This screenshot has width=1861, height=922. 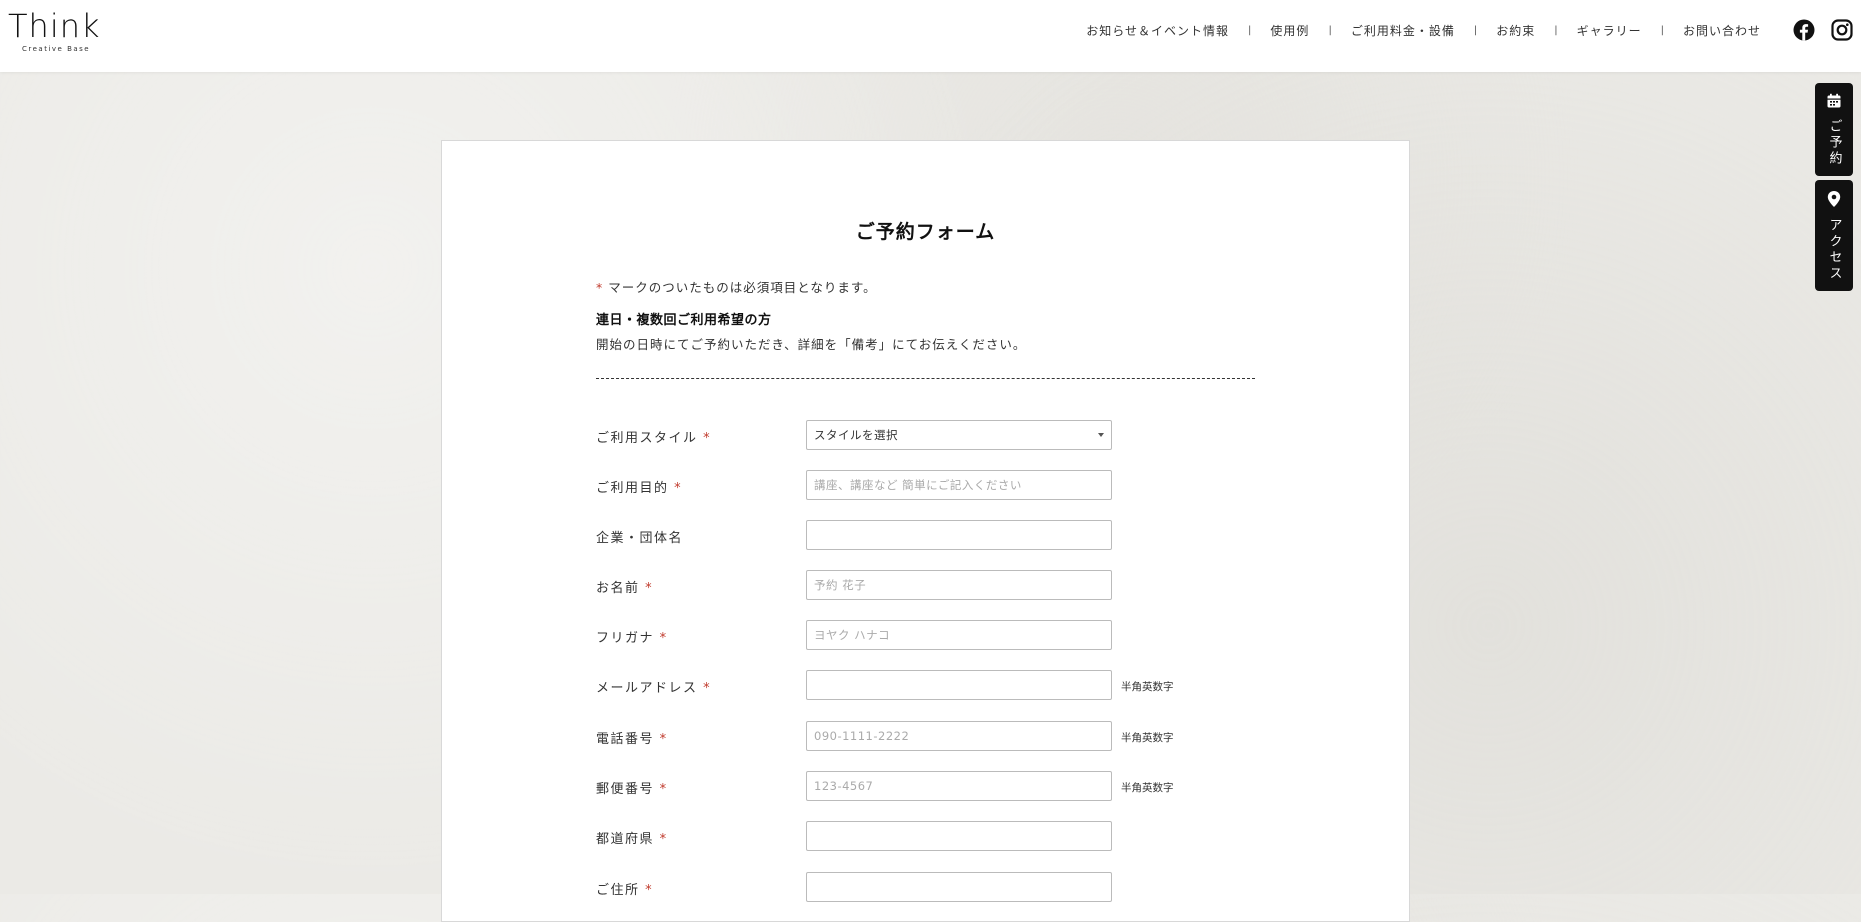 I want to click on field-row-style: ご利用スタイル * スタイルを選択, so click(x=946, y=436).